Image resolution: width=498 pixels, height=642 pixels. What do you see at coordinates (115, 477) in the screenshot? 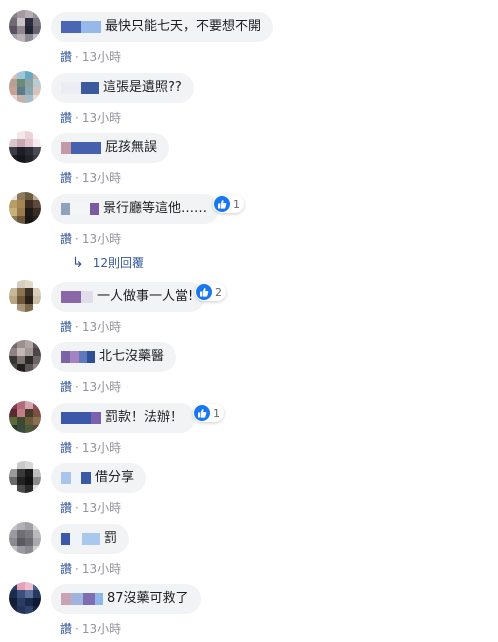
I see `comment-text: 借分享` at bounding box center [115, 477].